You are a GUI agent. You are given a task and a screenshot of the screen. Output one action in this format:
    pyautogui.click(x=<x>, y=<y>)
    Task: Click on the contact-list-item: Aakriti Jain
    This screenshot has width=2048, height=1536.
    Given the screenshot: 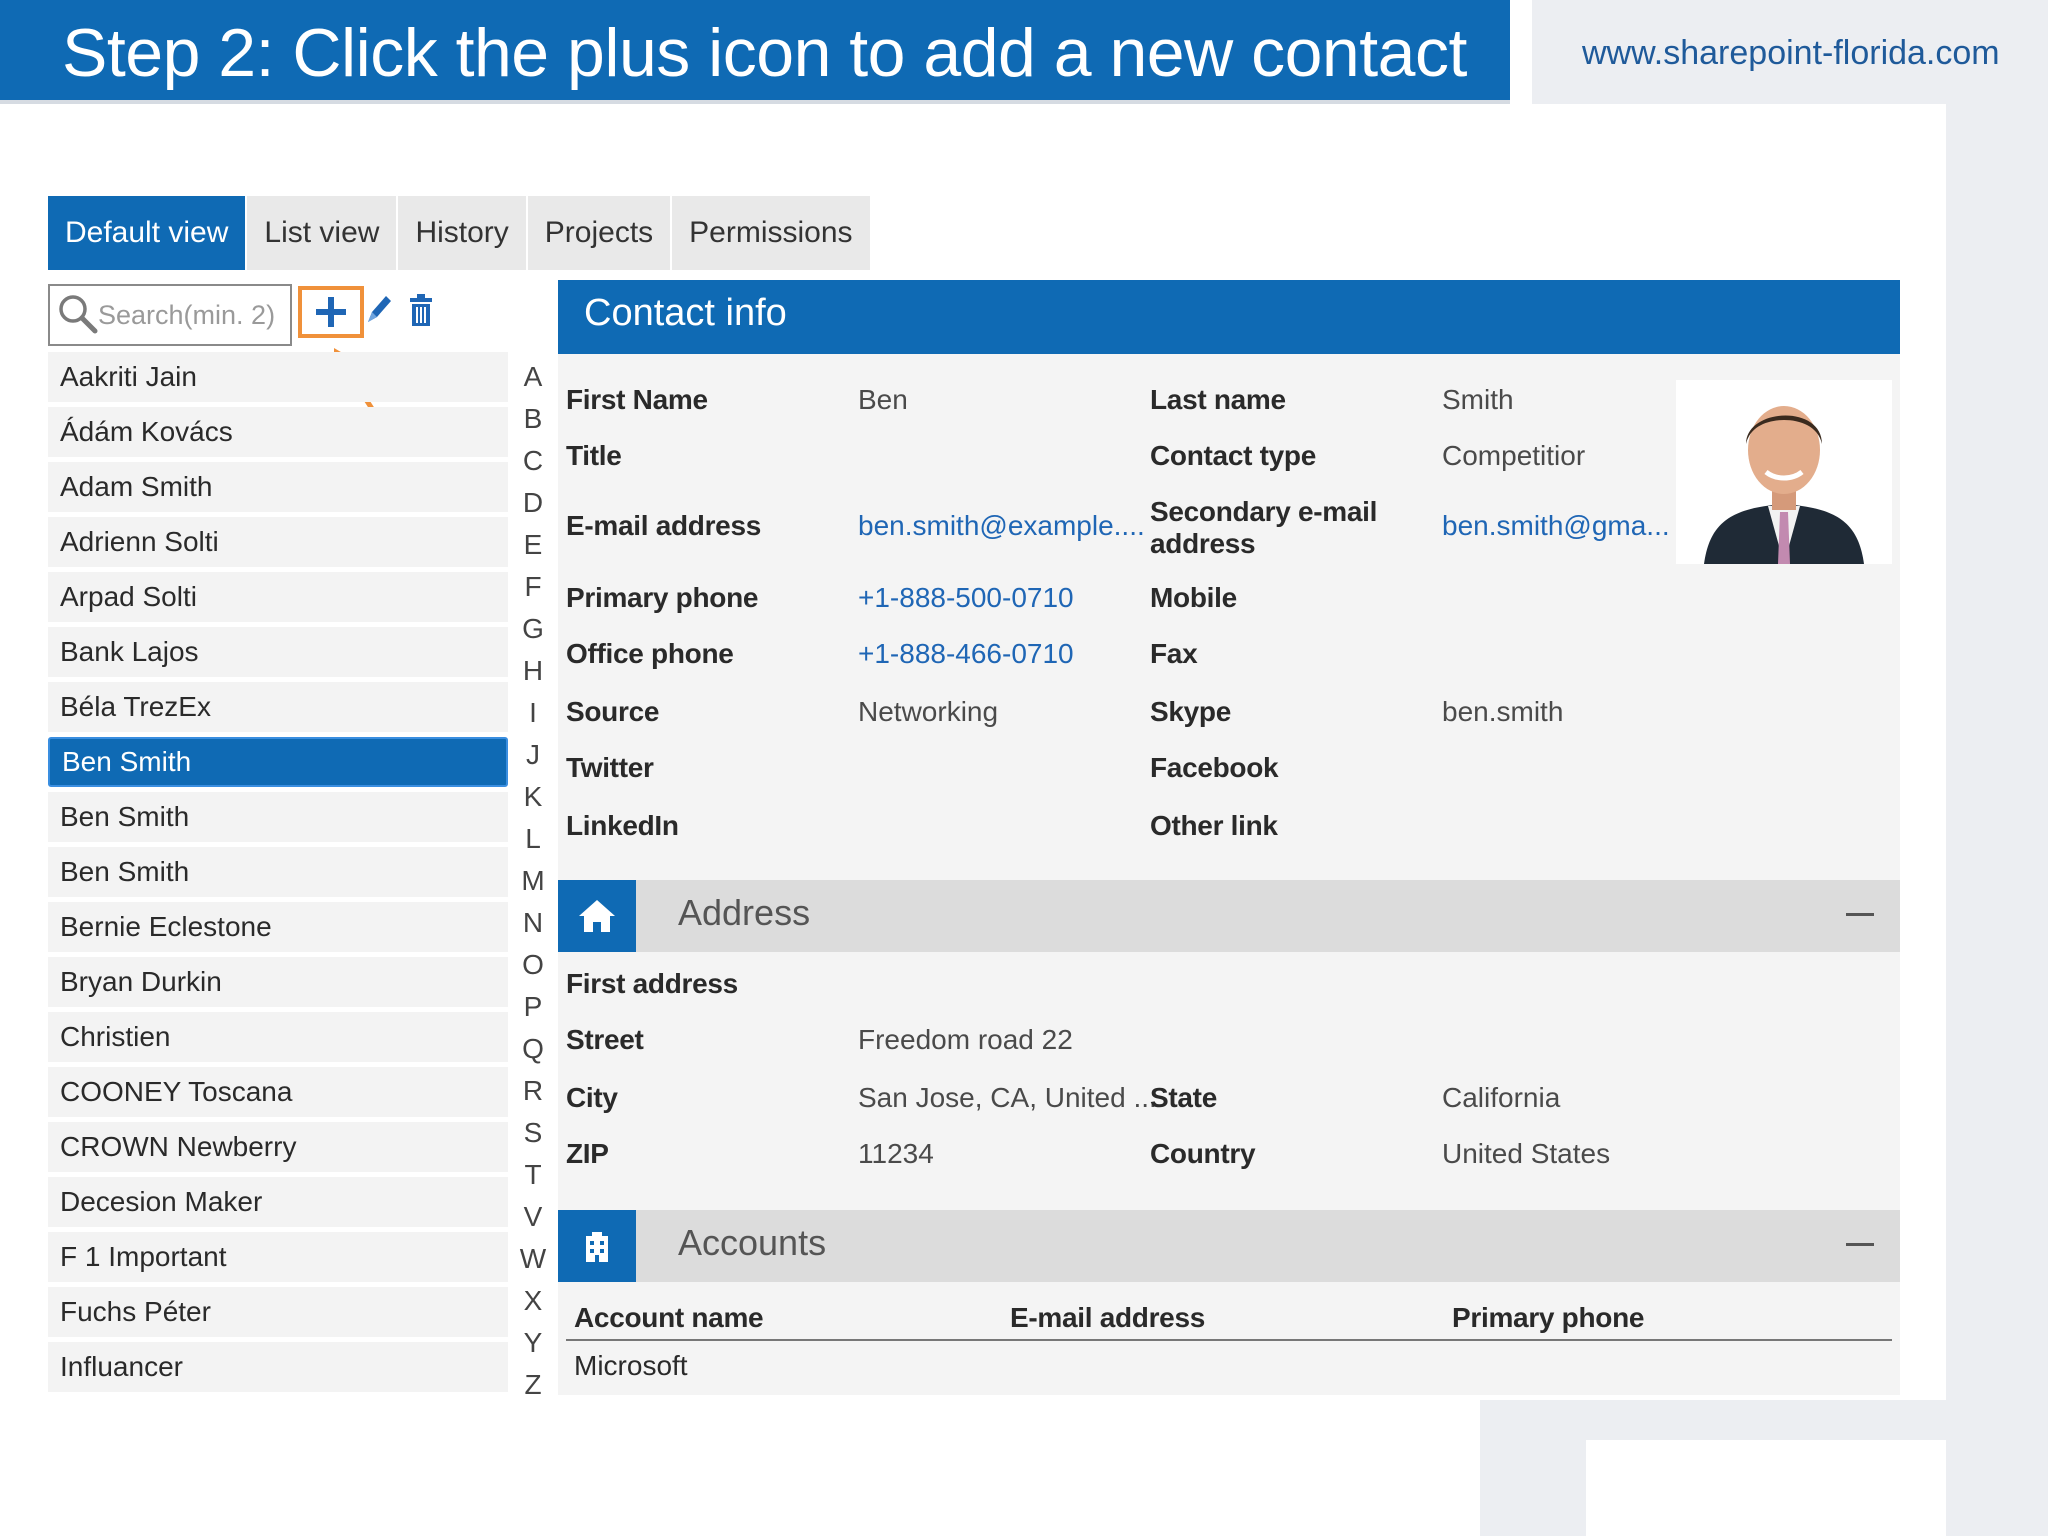 What is the action you would take?
    pyautogui.click(x=278, y=377)
    